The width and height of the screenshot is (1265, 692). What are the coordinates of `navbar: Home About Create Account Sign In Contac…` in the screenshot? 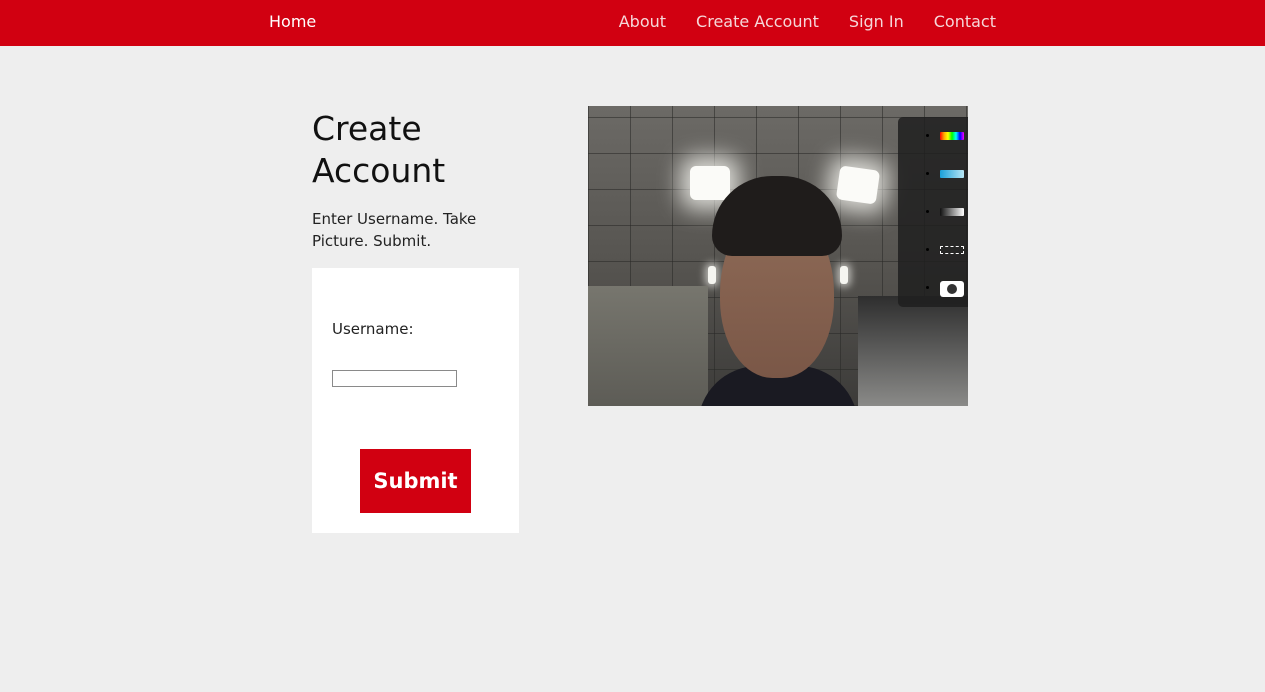 It's located at (632, 23).